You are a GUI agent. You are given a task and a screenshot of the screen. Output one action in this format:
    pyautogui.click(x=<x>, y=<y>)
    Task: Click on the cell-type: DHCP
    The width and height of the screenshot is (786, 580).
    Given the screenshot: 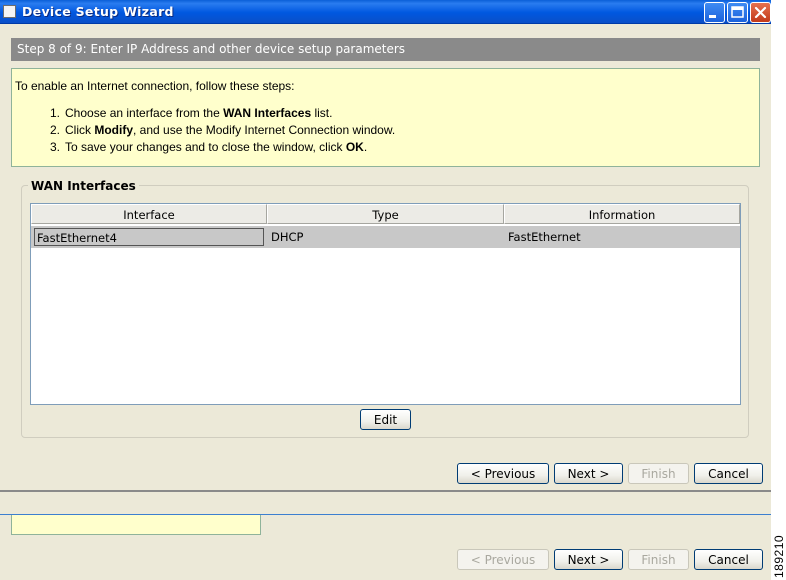 What is the action you would take?
    pyautogui.click(x=287, y=237)
    